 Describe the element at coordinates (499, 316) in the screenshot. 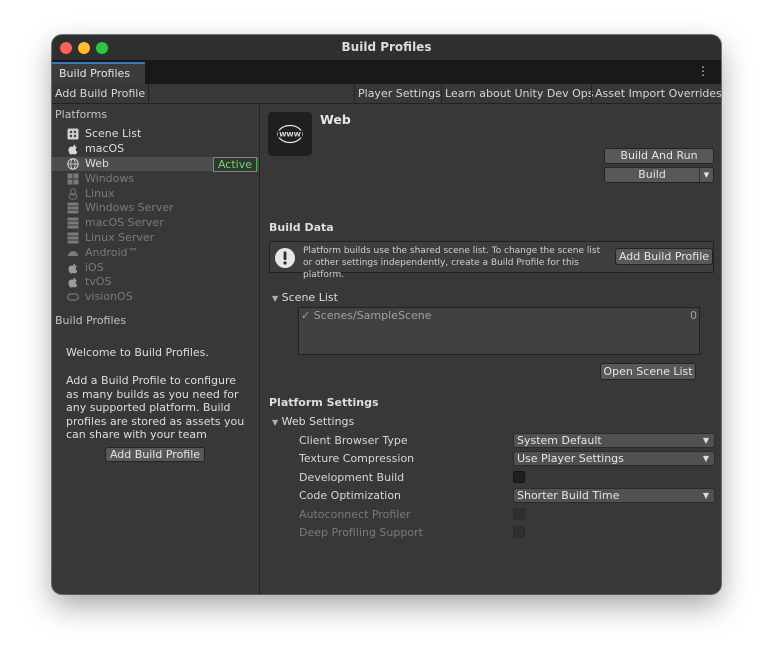

I see `scene-row: ✓ Scenes/SampleScene 0` at that location.